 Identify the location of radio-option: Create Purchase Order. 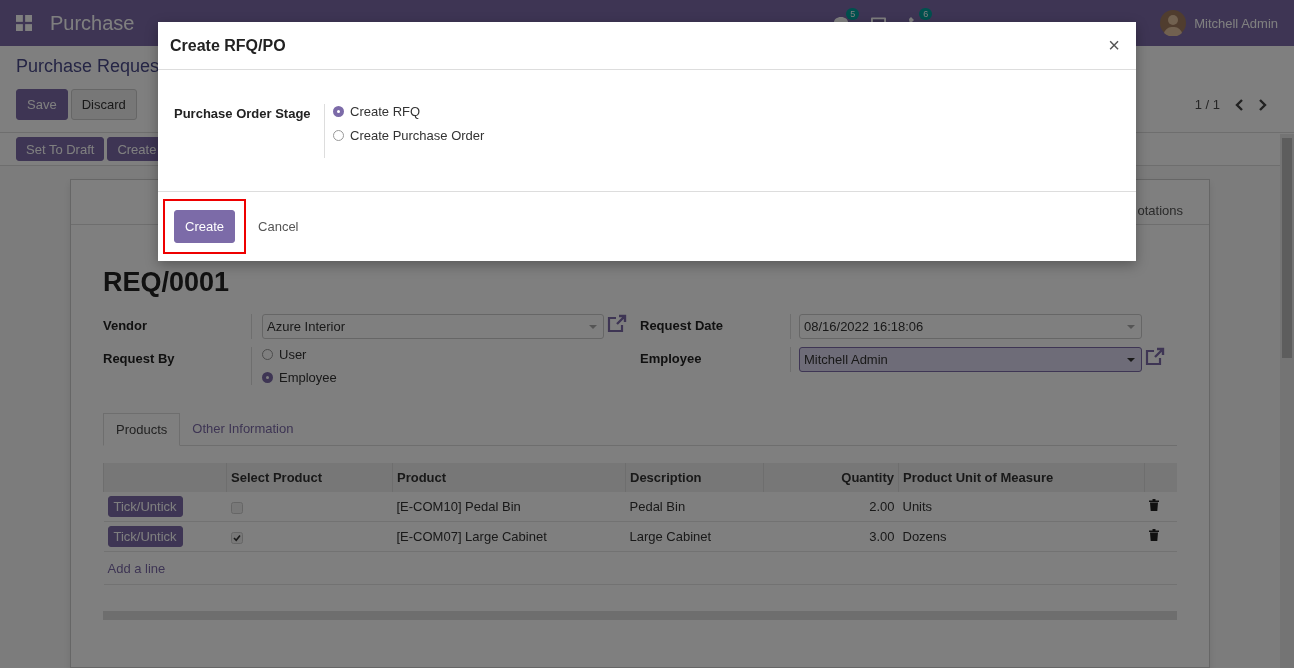
(409, 135).